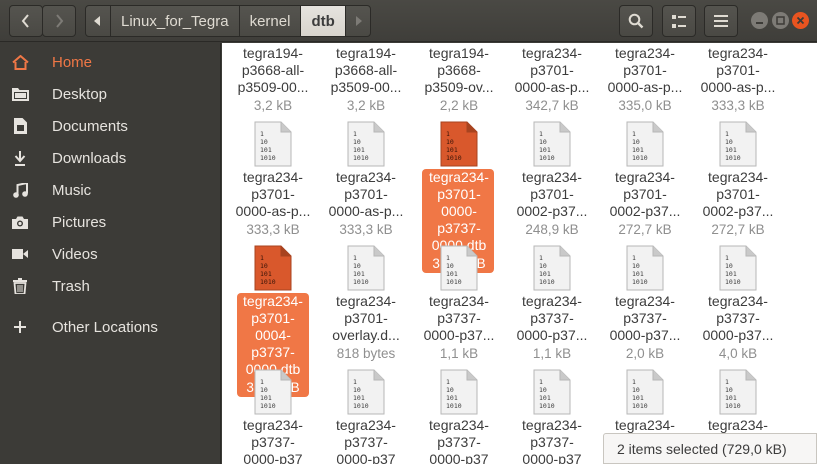 The height and width of the screenshot is (464, 817). What do you see at coordinates (323, 21) in the screenshot?
I see `breadcrumb-item-current: dtb` at bounding box center [323, 21].